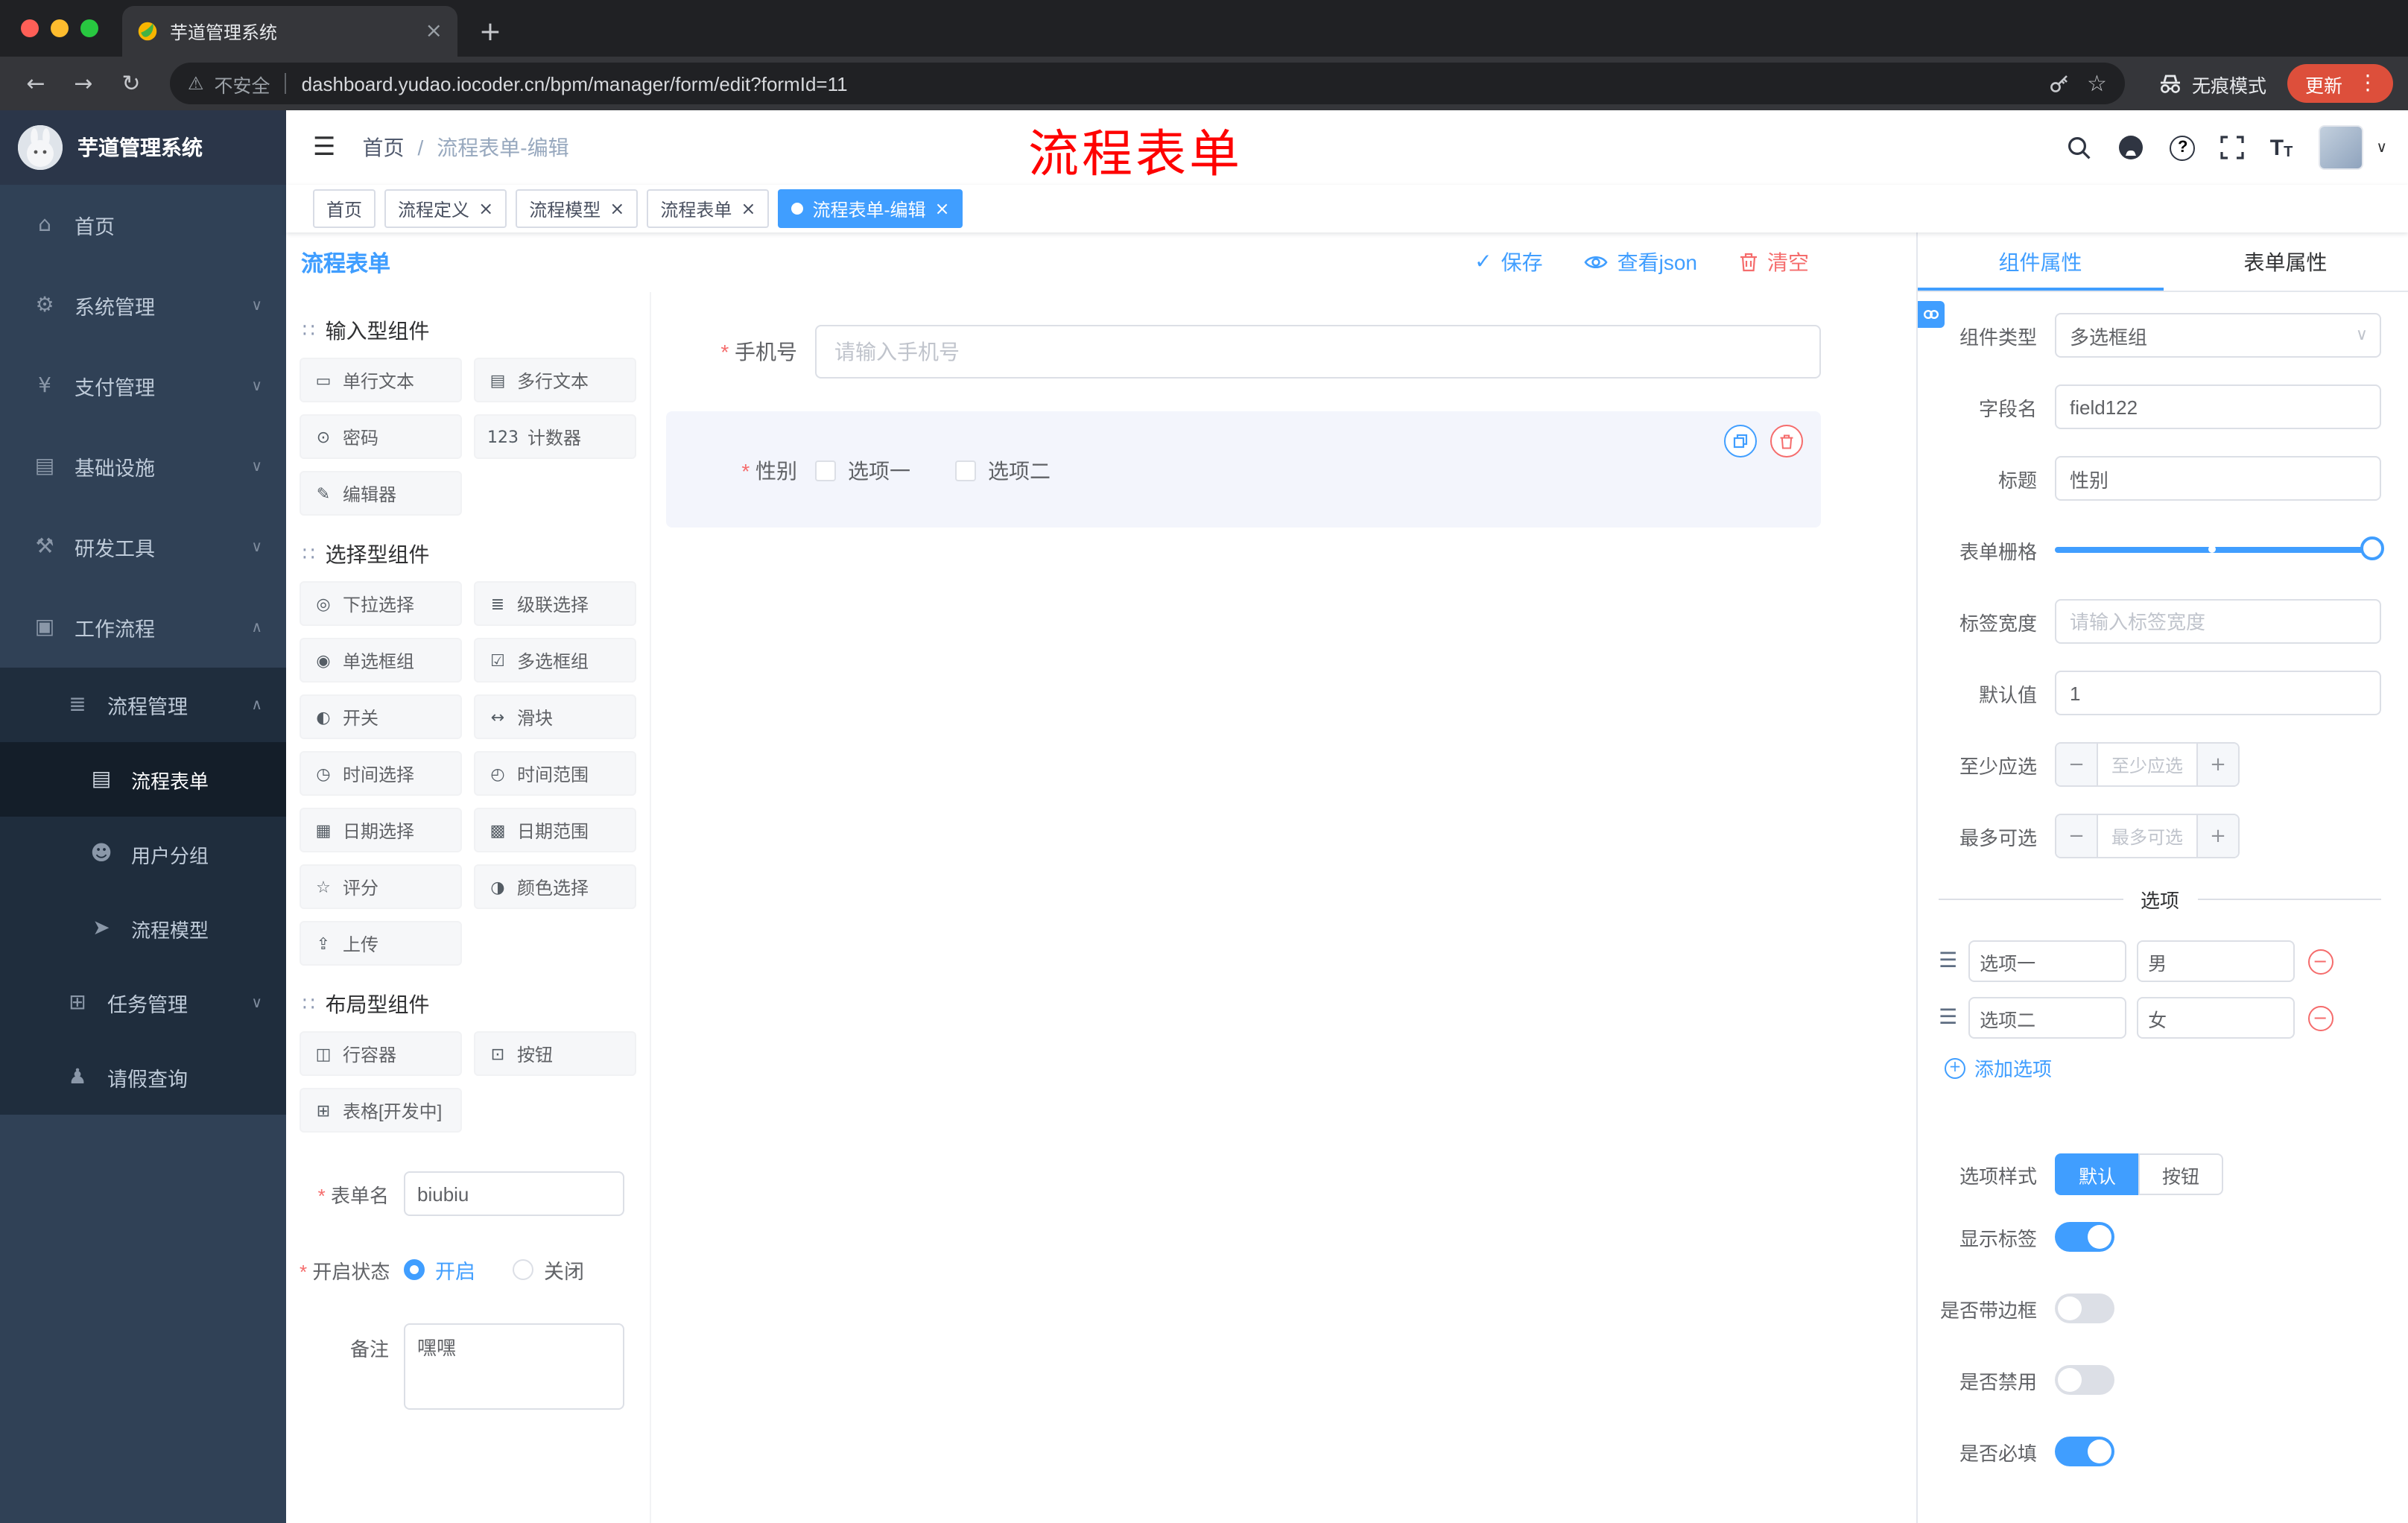 The height and width of the screenshot is (1523, 2408). Describe the element at coordinates (870, 209) in the screenshot. I see `tag-process-form-edit: 流程表单-编辑 ×` at that location.